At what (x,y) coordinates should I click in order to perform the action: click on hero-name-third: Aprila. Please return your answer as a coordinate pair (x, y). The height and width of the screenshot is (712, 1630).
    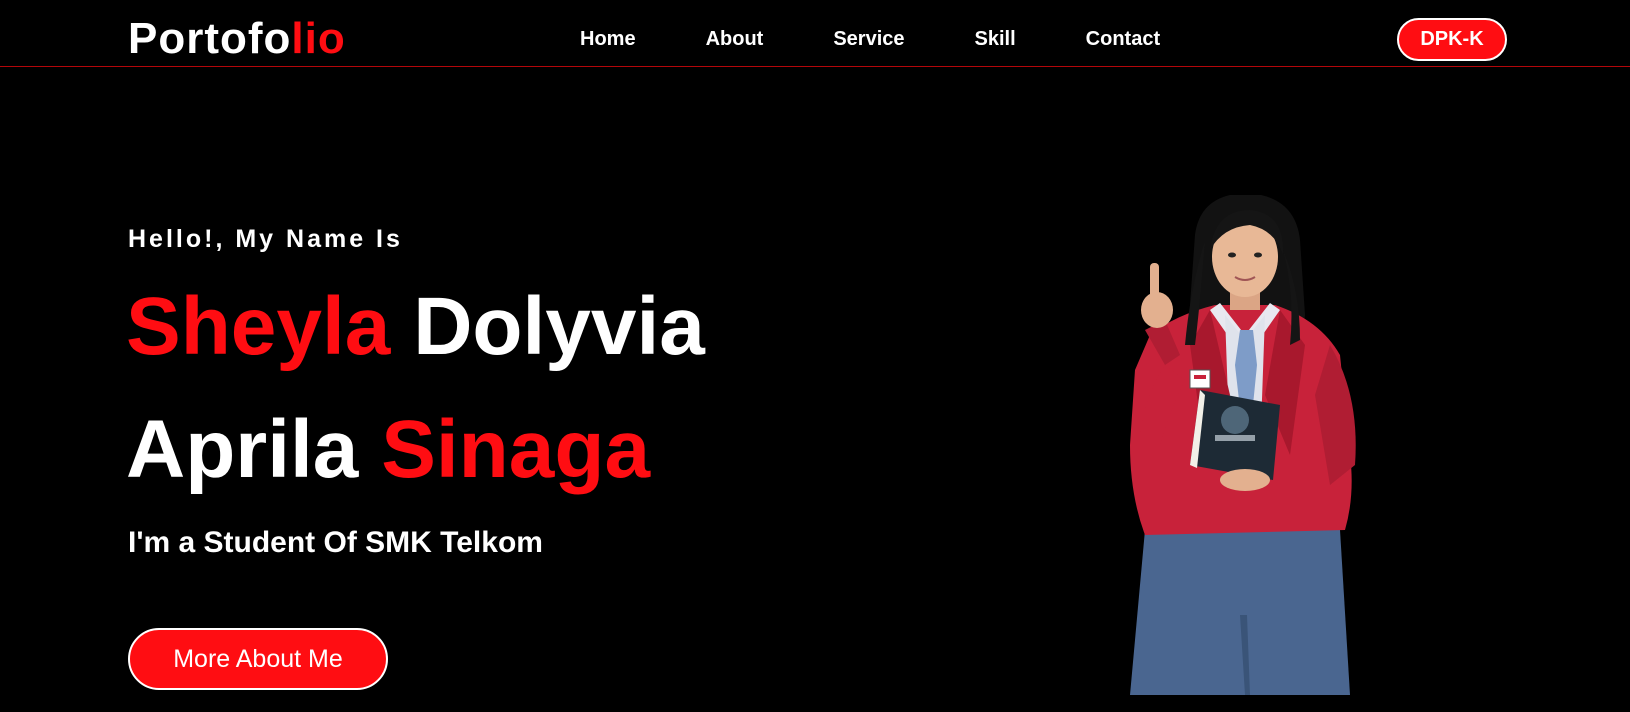
    Looking at the image, I should click on (242, 449).